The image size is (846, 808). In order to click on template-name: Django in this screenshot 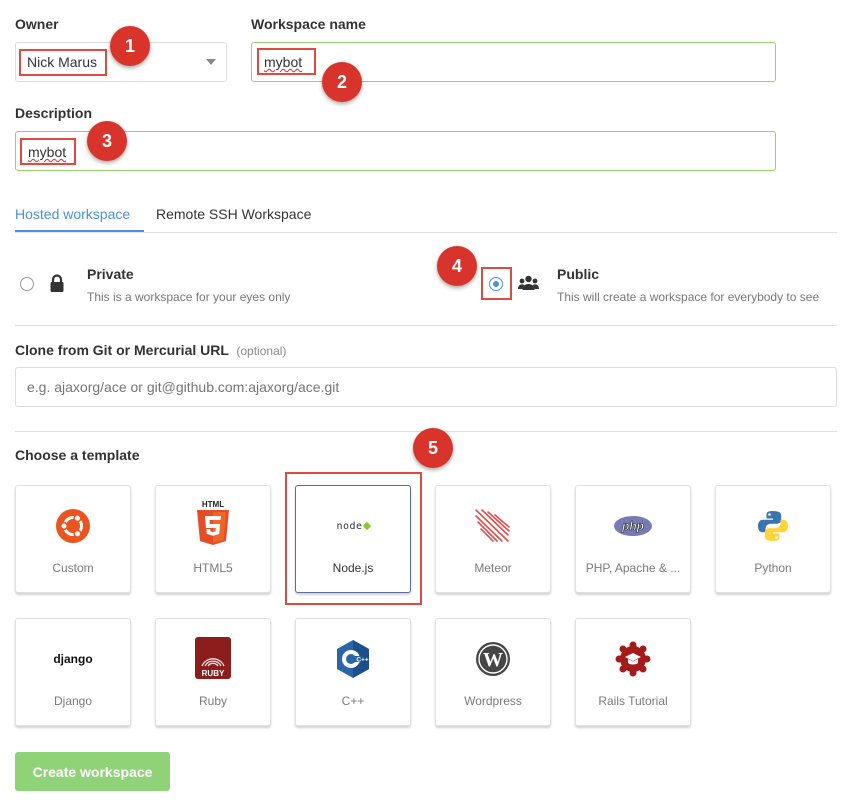, I will do `click(73, 701)`.